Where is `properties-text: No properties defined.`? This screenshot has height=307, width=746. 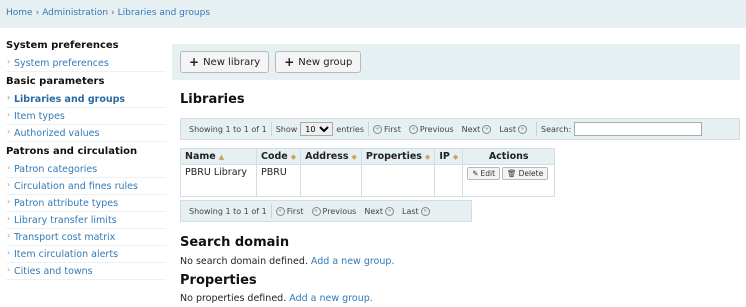 properties-text: No properties defined. is located at coordinates (233, 298).